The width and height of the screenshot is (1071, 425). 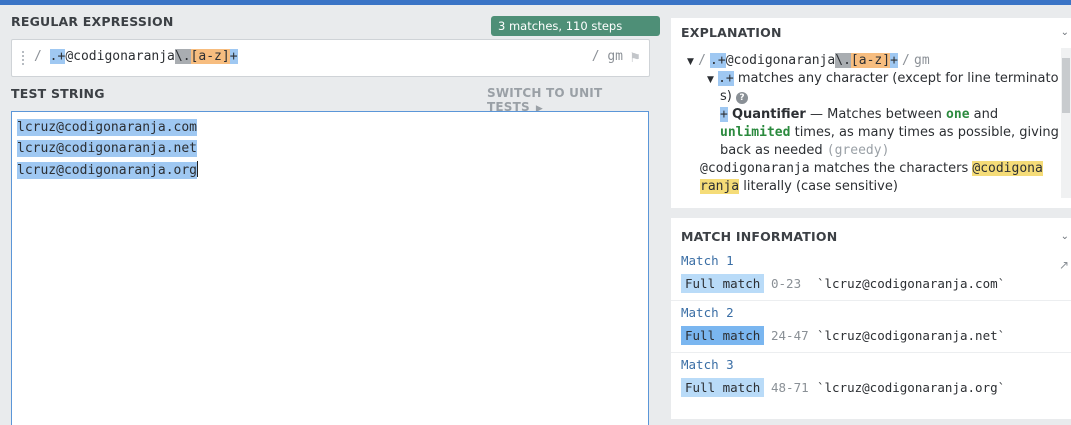 What do you see at coordinates (790, 335) in the screenshot?
I see `match-range: 24-47` at bounding box center [790, 335].